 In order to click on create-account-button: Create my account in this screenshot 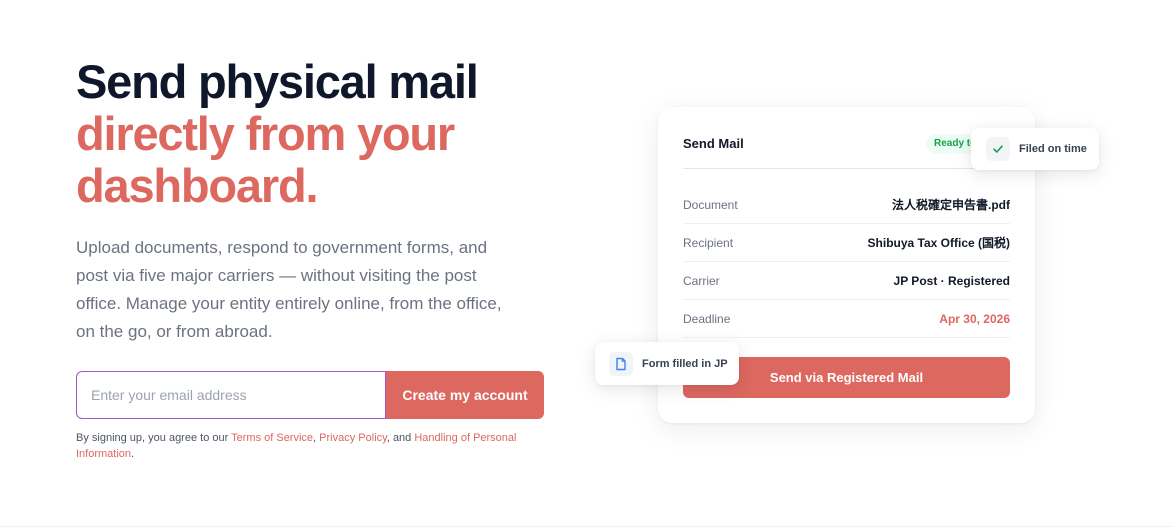, I will do `click(465, 395)`.